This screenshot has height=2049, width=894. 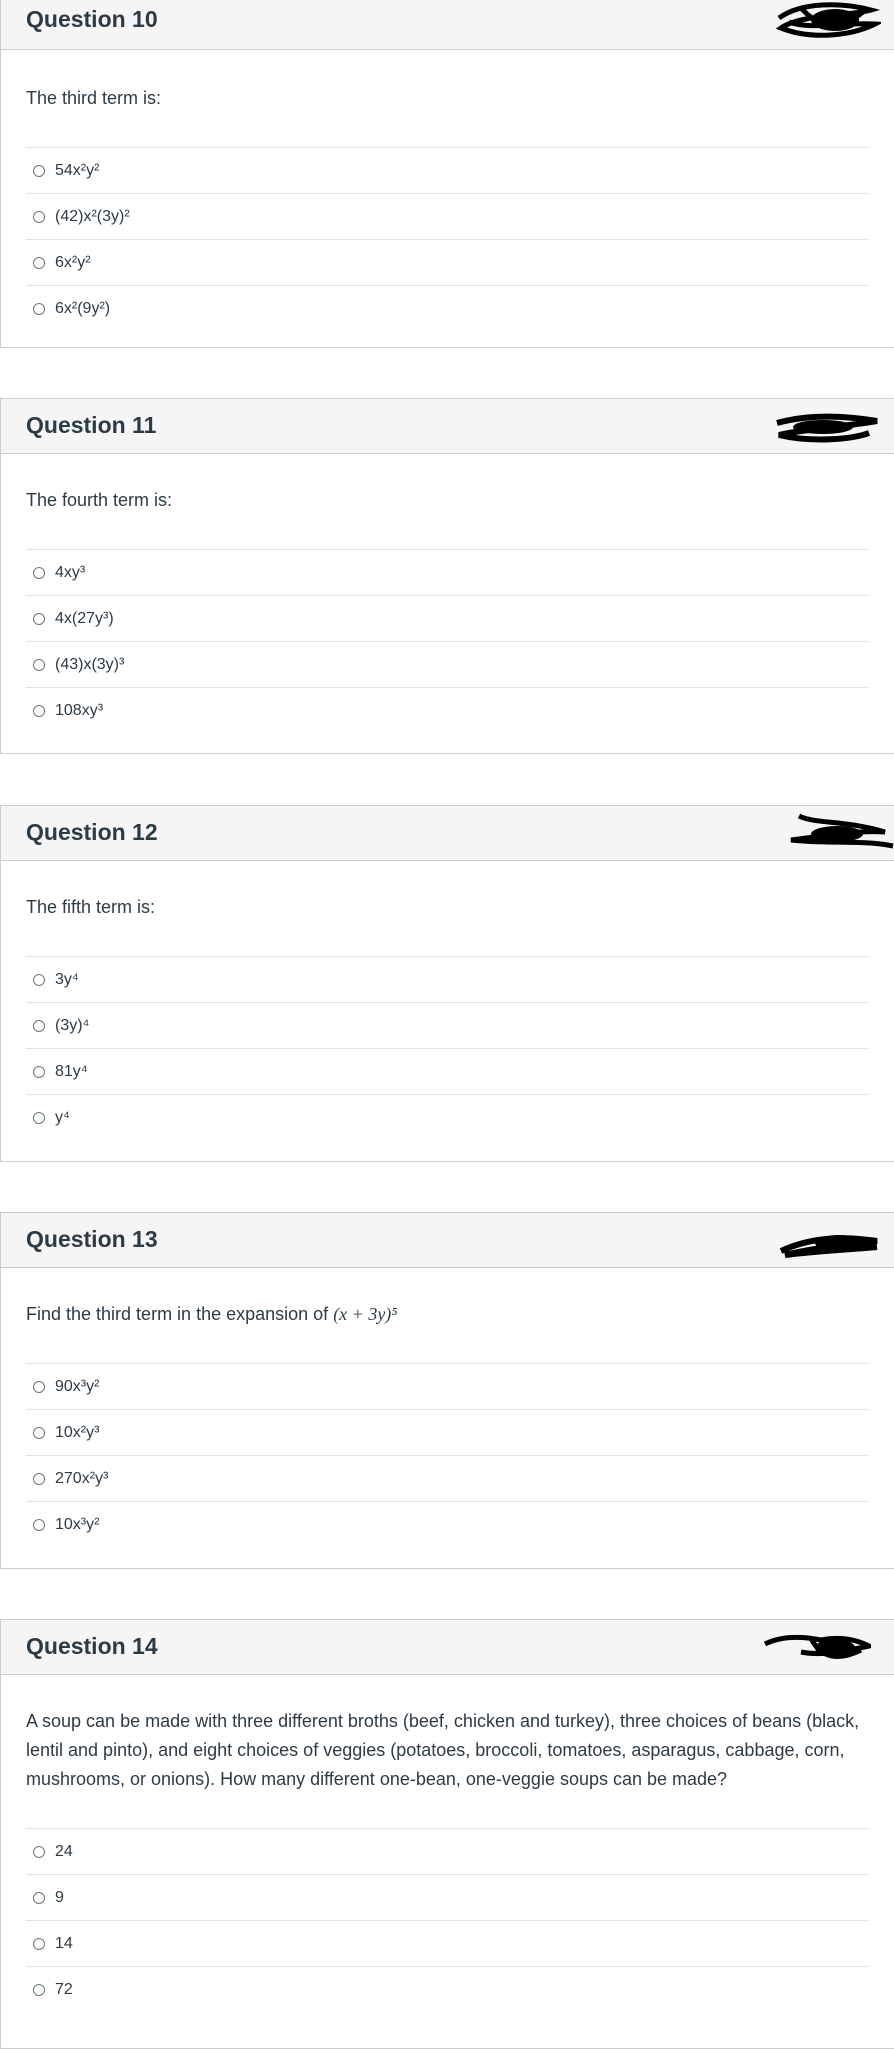 I want to click on answer-label: 6x²y², so click(x=73, y=262).